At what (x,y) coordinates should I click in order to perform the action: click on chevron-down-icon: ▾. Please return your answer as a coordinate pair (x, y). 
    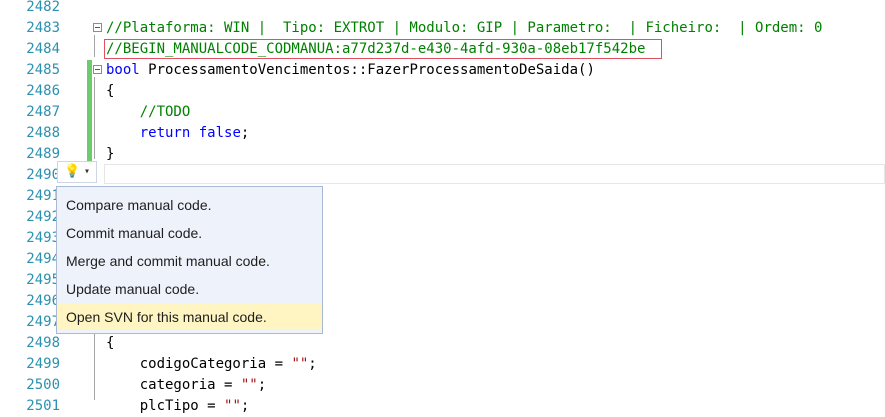
    Looking at the image, I should click on (87, 171).